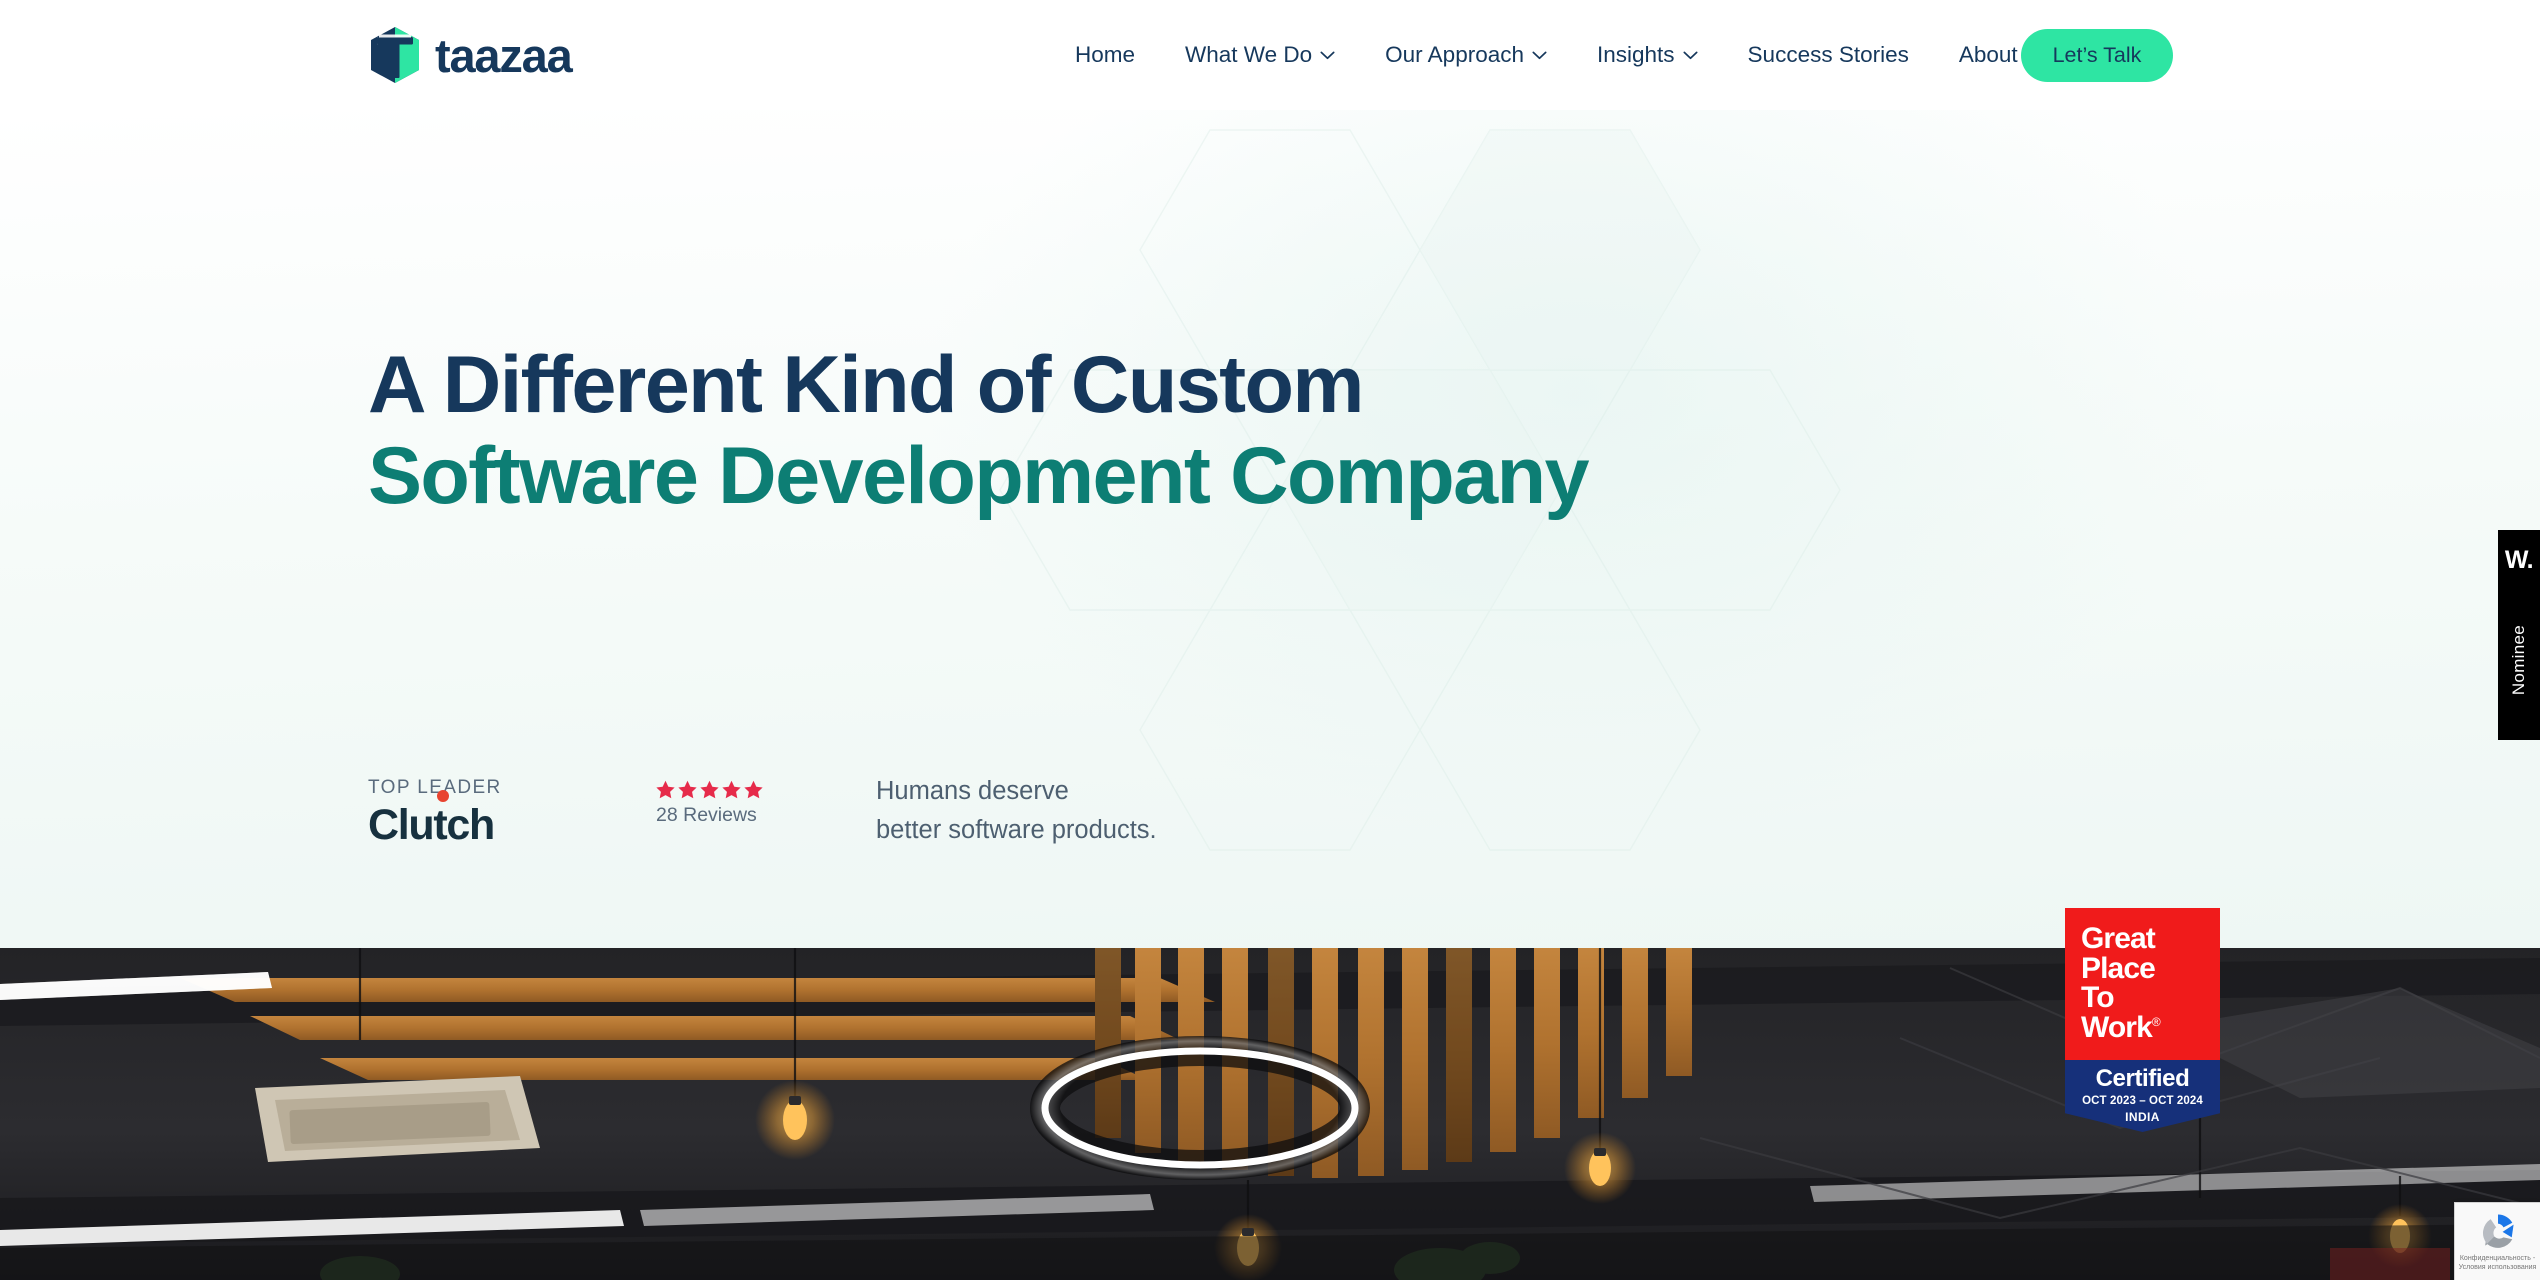 Image resolution: width=2540 pixels, height=1280 pixels. I want to click on nav-label: What We Do, so click(1249, 54).